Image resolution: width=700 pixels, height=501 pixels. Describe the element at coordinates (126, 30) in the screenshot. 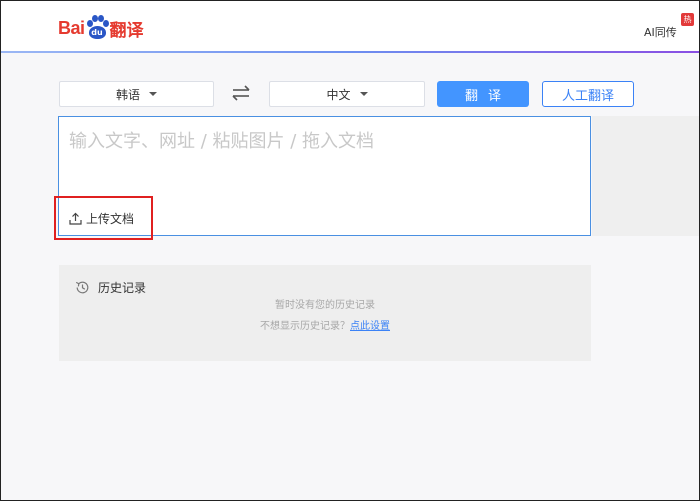

I see `logo-fanyi-text: 翻译` at that location.